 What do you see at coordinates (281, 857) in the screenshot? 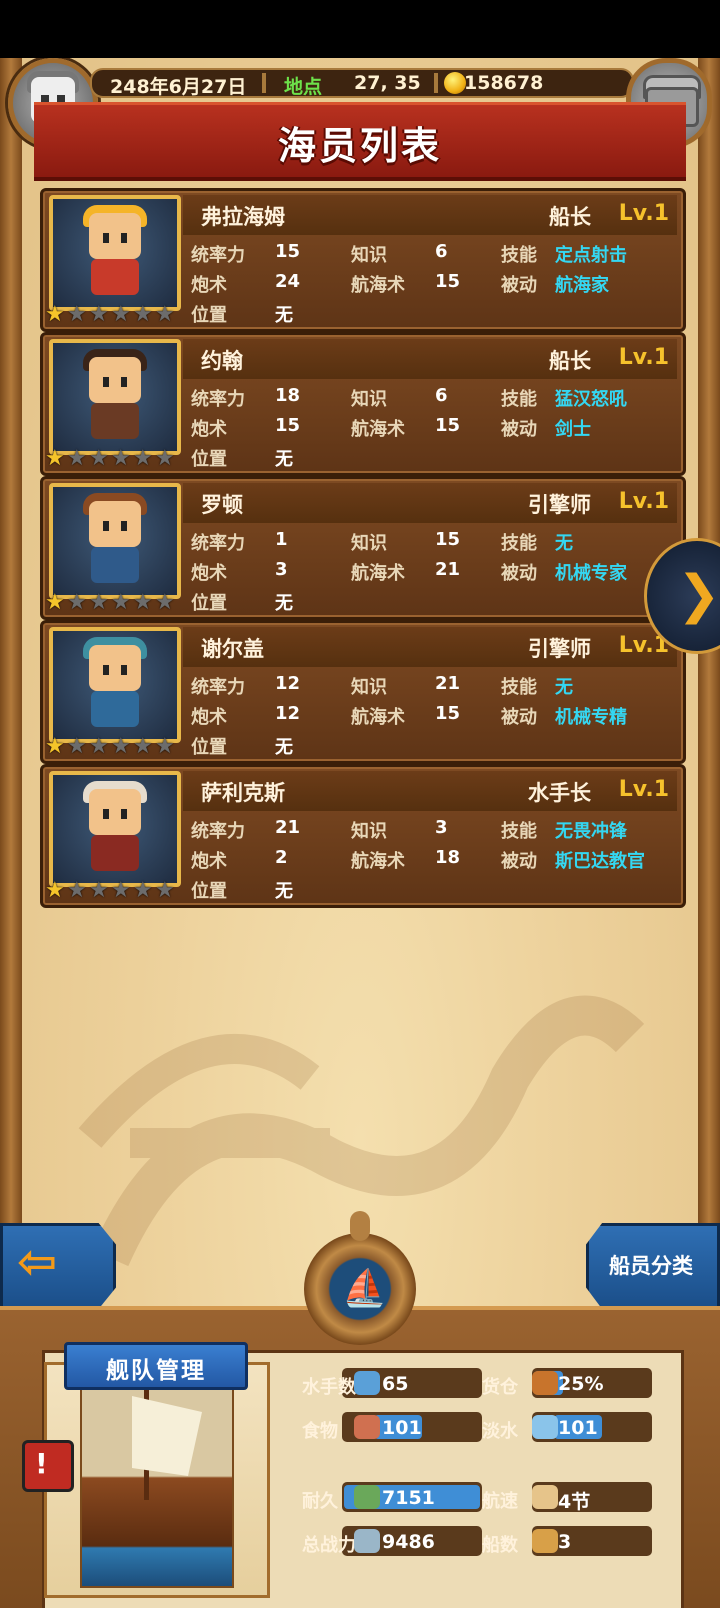
I see `gunnery-value: 2` at bounding box center [281, 857].